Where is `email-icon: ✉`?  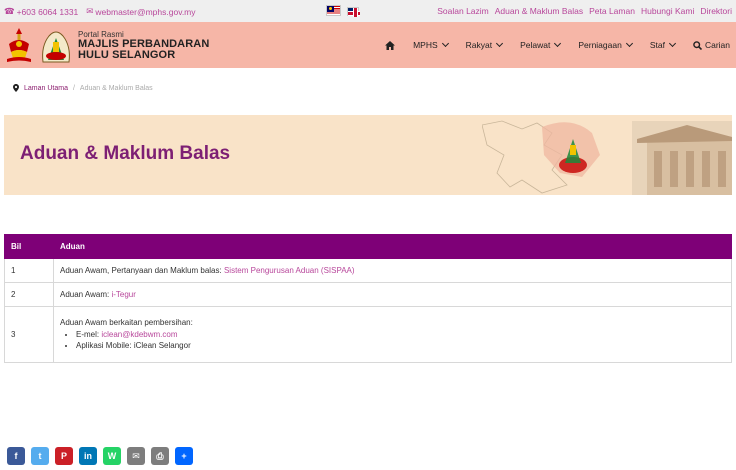 email-icon: ✉ is located at coordinates (136, 455).